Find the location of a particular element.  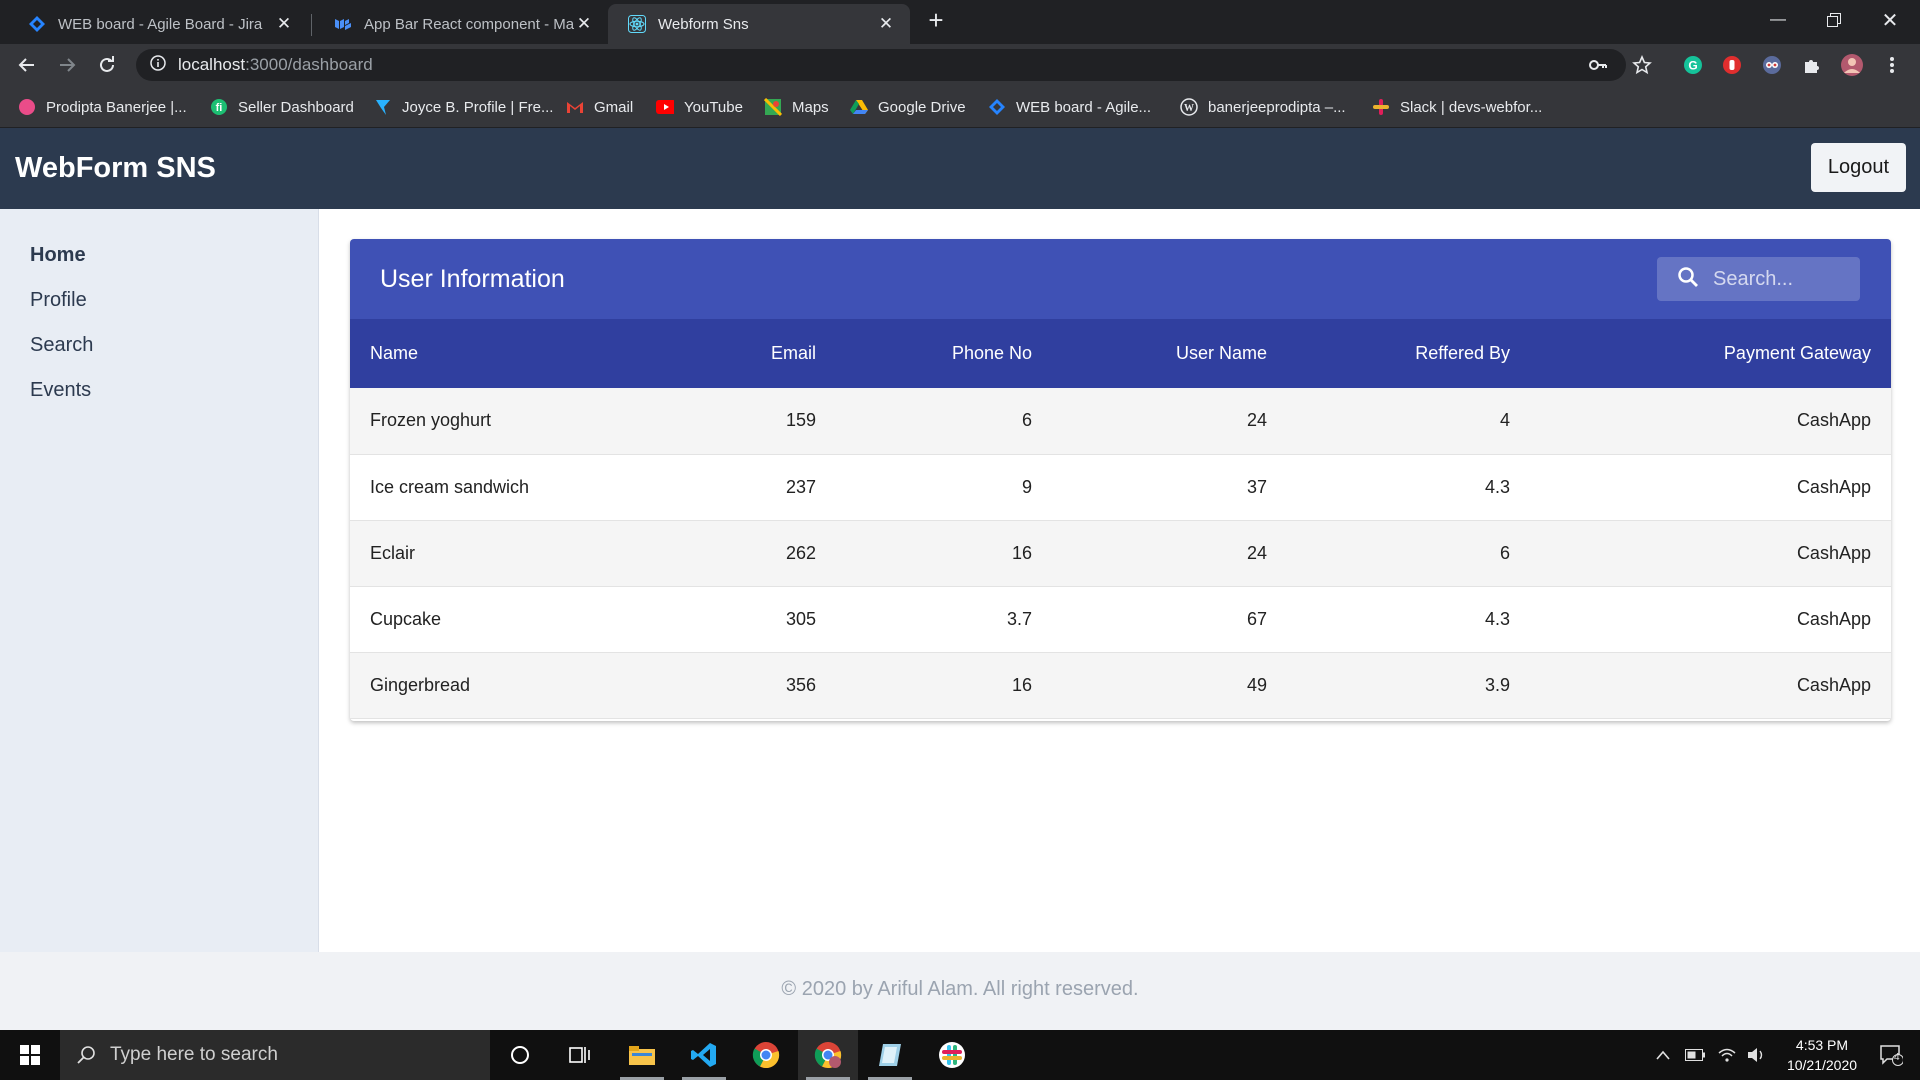

bookmark-item: Gmail is located at coordinates (599, 107).